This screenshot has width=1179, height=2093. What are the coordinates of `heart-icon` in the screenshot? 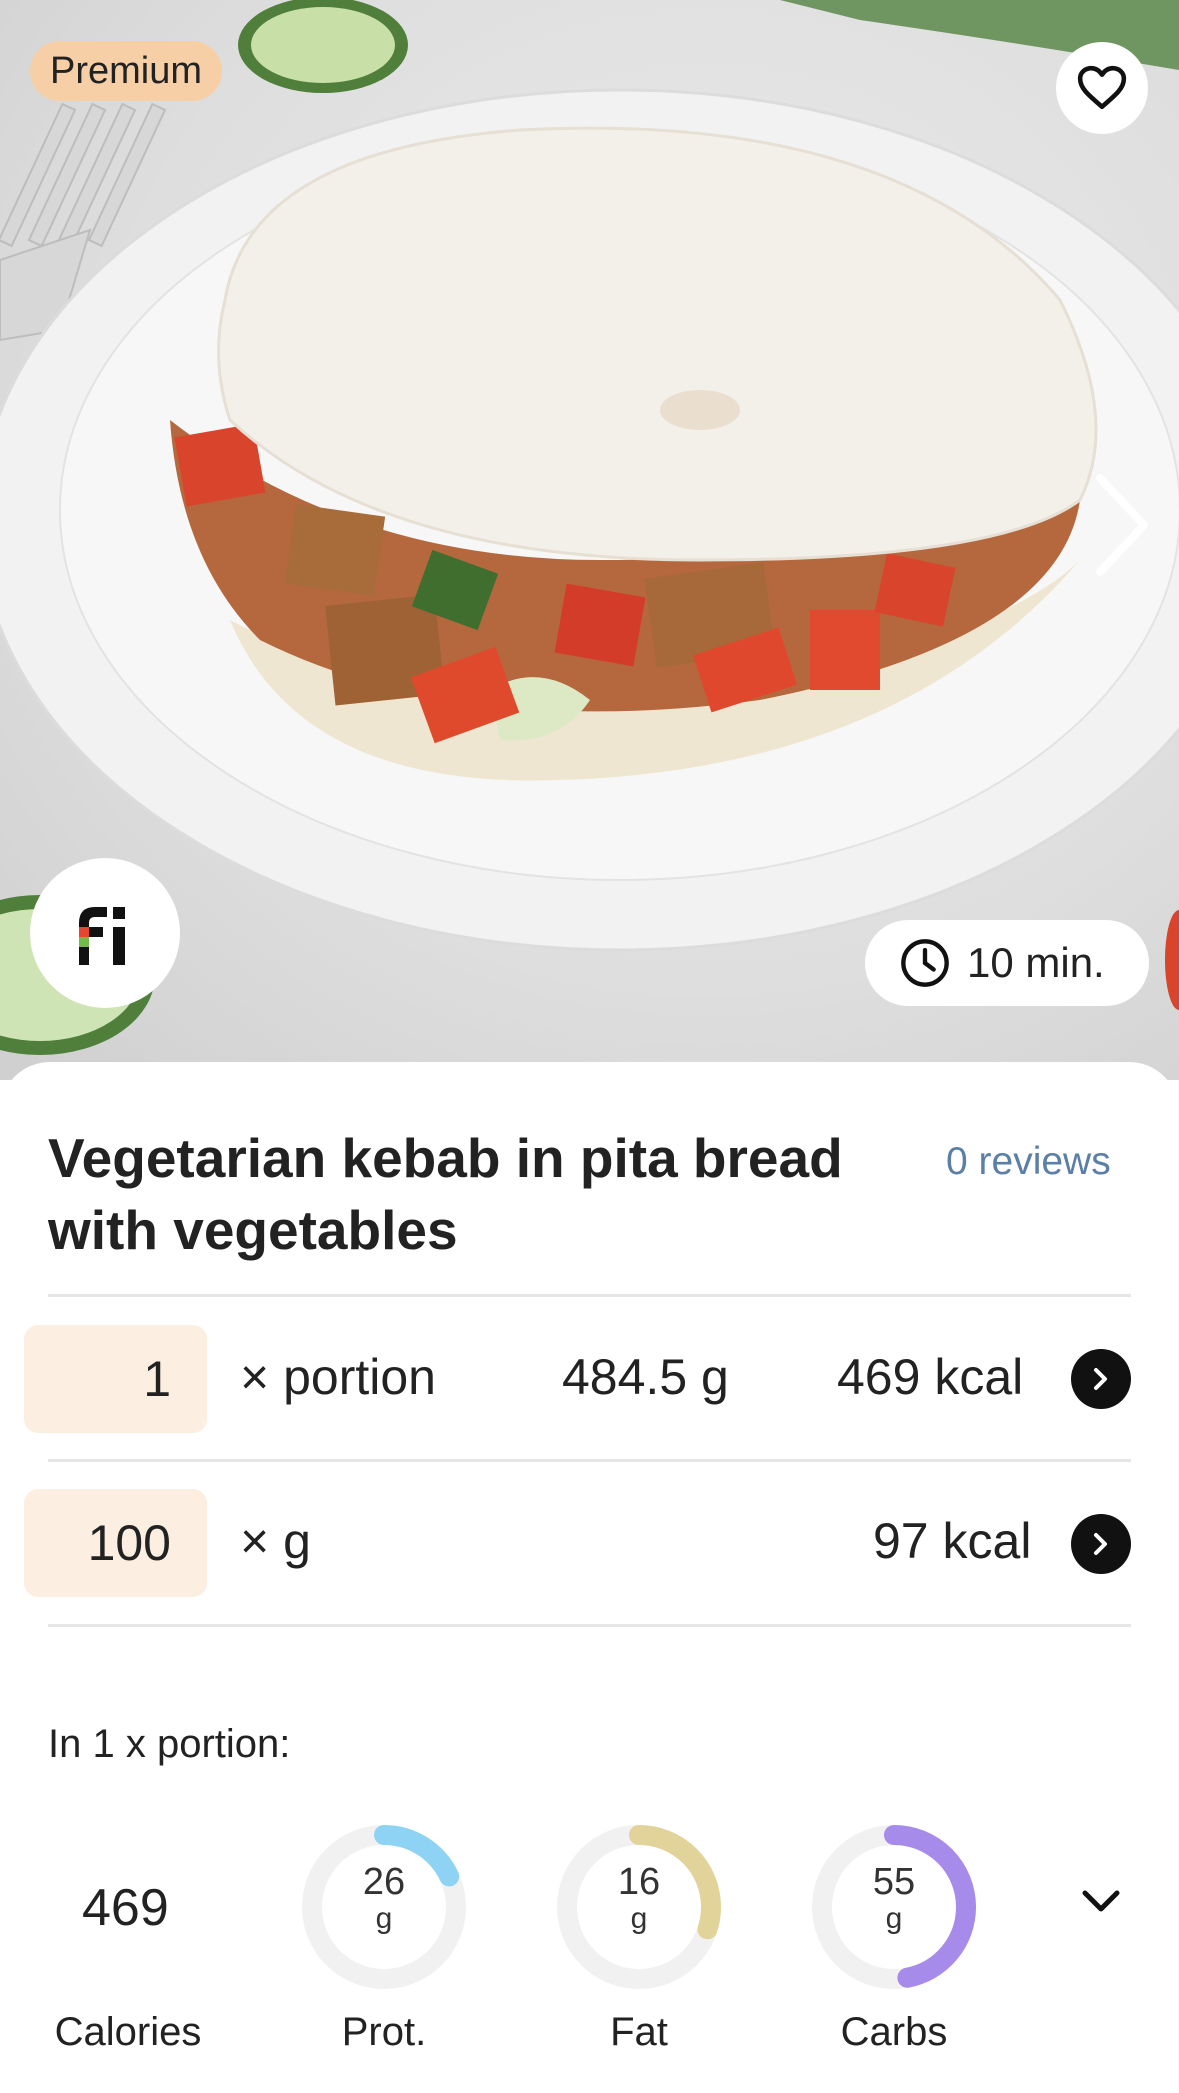 It's located at (1102, 87).